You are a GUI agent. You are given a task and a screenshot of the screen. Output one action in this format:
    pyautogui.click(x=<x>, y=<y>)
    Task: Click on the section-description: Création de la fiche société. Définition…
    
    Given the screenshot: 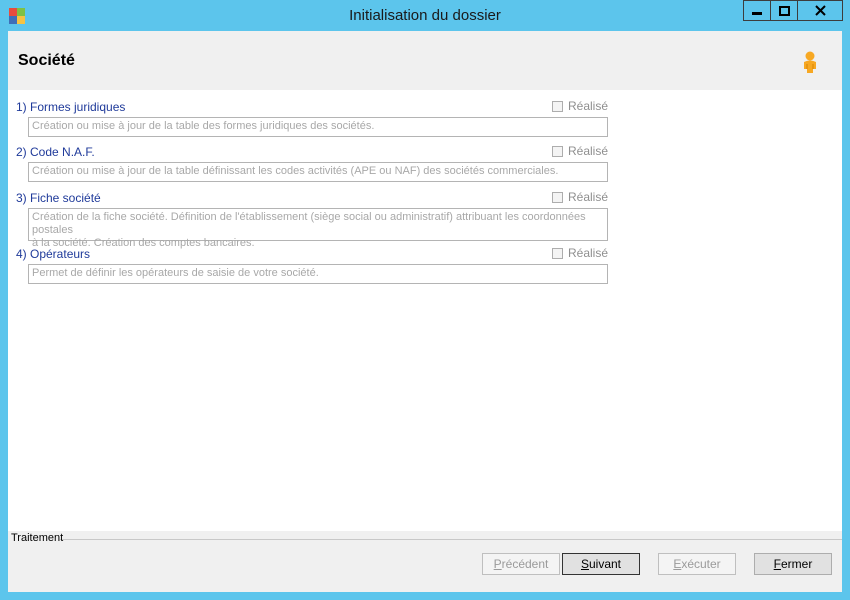 What is the action you would take?
    pyautogui.click(x=318, y=228)
    